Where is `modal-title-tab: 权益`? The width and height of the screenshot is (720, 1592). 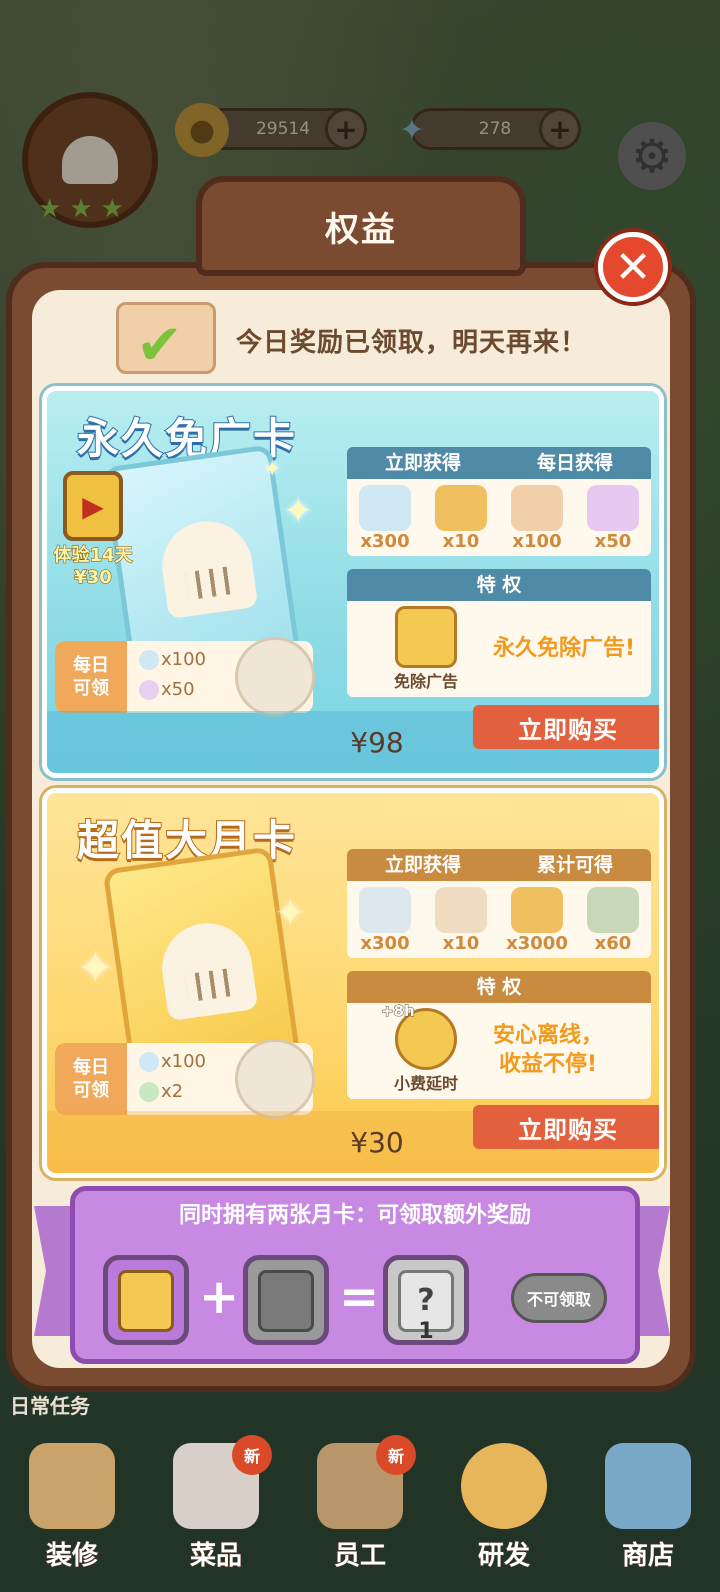 modal-title-tab: 权益 is located at coordinates (361, 226).